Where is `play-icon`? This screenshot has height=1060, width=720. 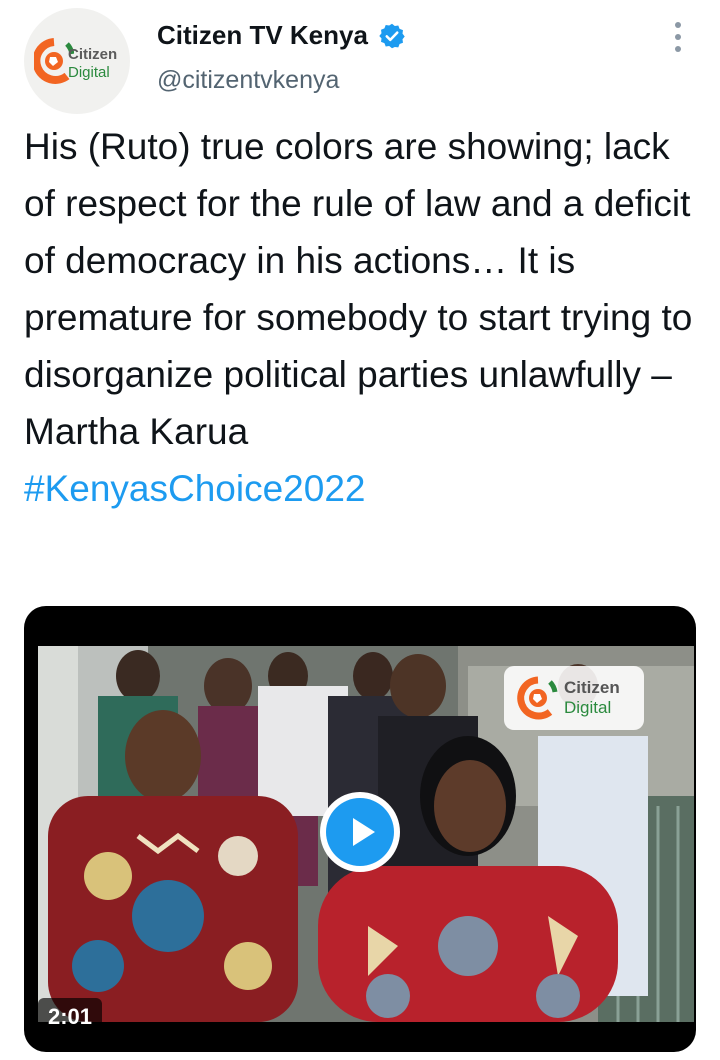 play-icon is located at coordinates (360, 832).